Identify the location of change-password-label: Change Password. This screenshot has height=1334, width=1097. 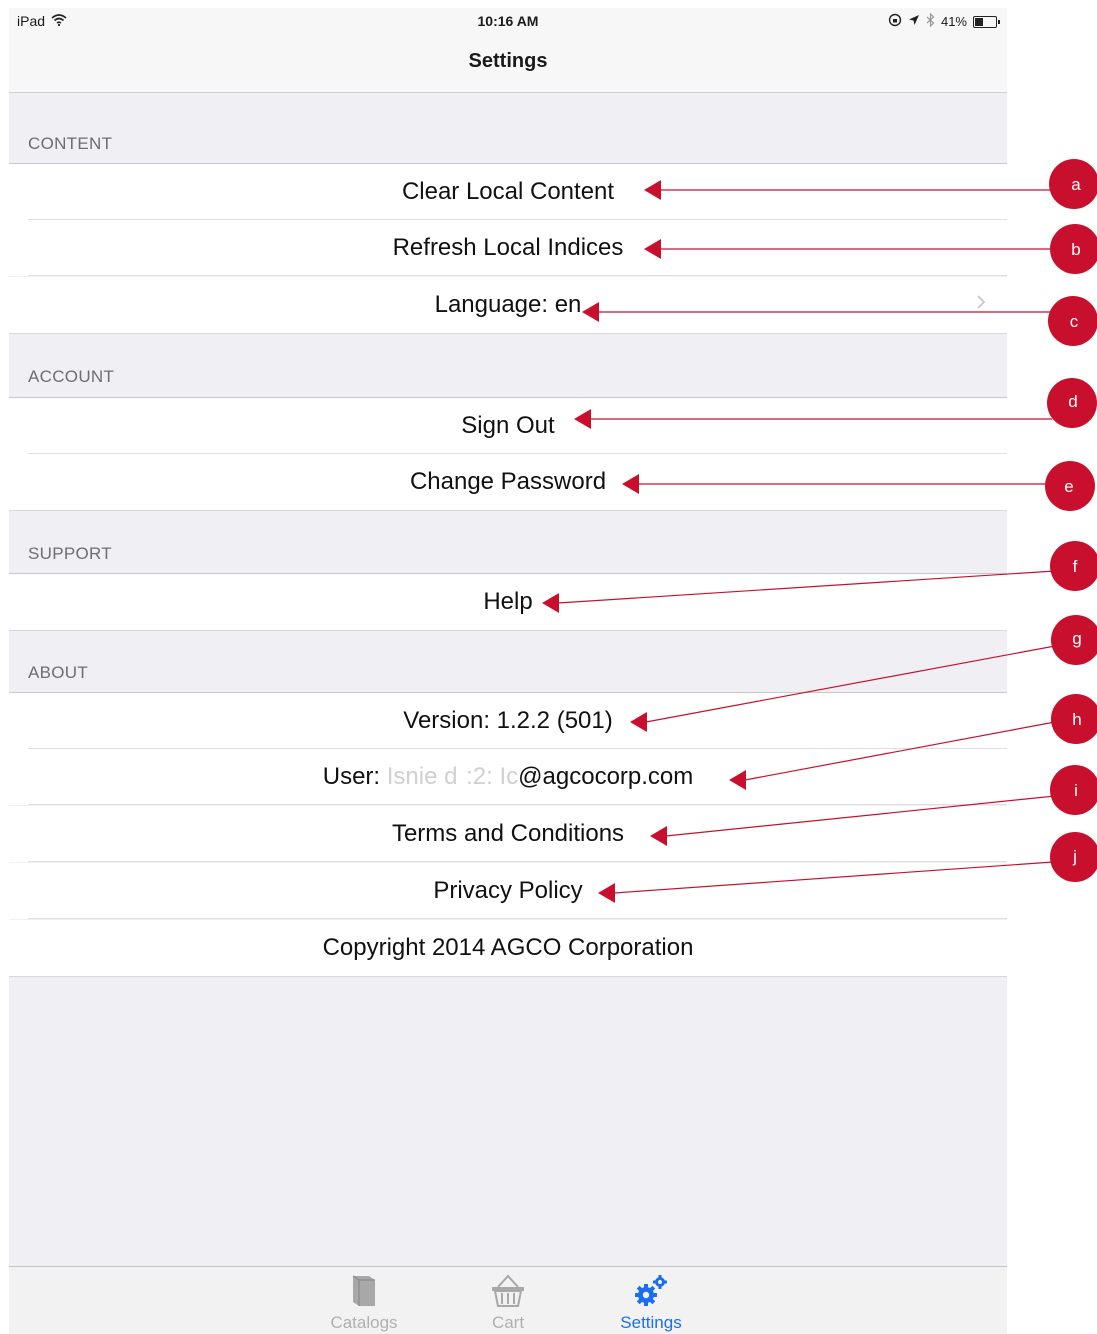
(508, 481).